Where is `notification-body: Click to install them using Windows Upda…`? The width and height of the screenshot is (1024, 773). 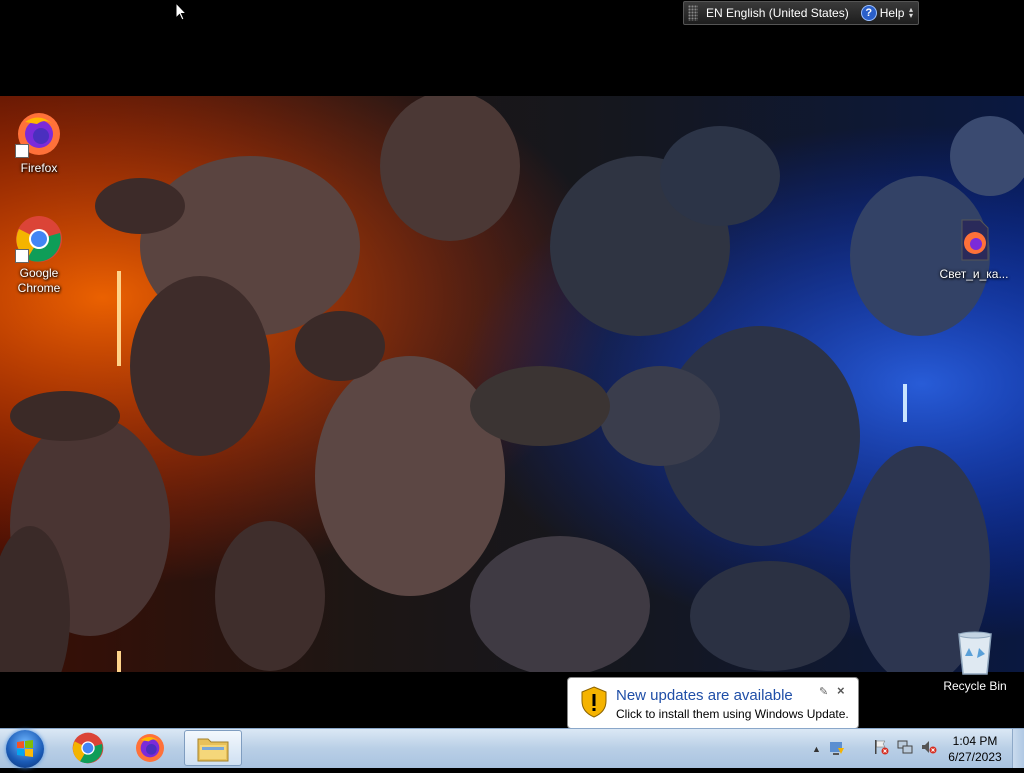 notification-body: Click to install them using Windows Upda… is located at coordinates (732, 714).